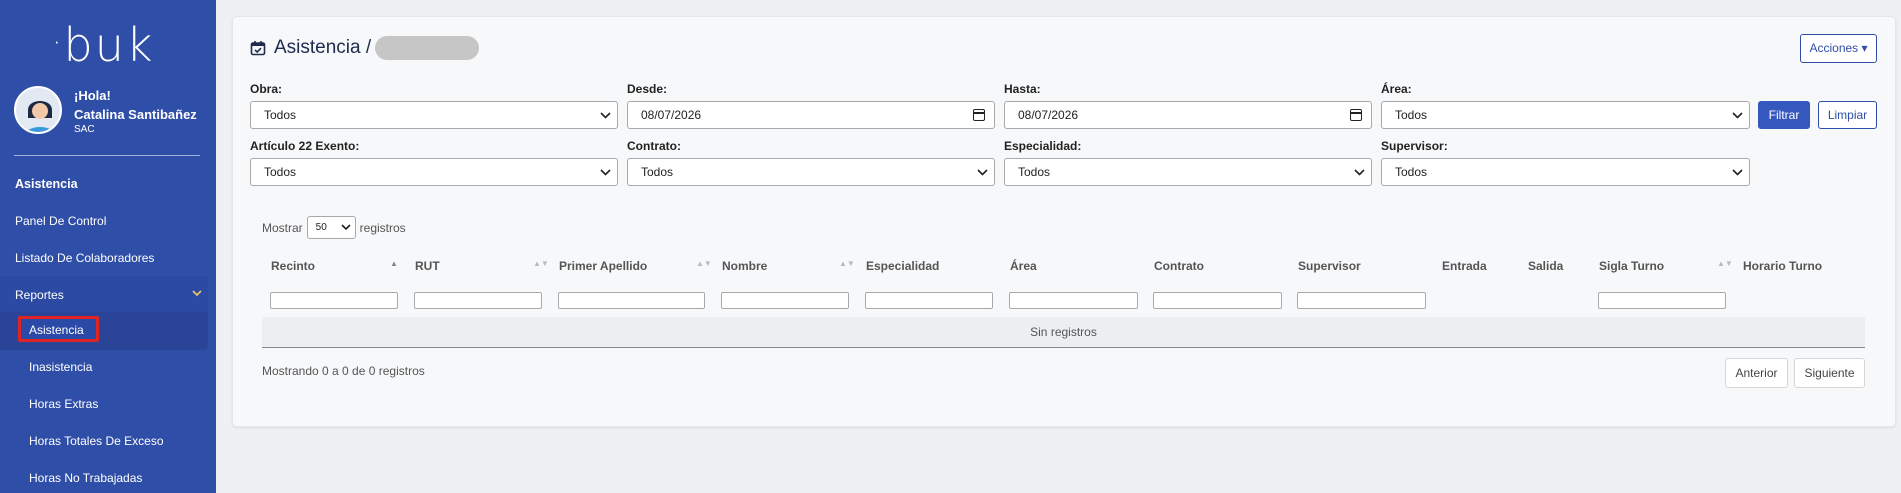  What do you see at coordinates (427, 48) in the screenshot?
I see `redacted-breadcrumb` at bounding box center [427, 48].